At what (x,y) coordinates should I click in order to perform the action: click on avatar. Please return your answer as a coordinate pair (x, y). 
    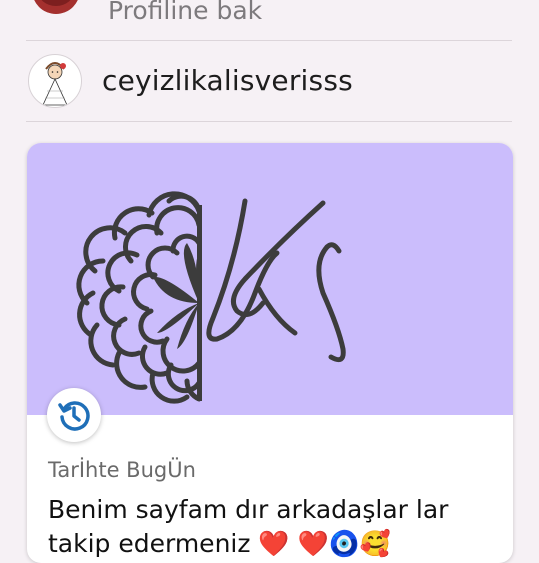
    Looking at the image, I should click on (56, 7).